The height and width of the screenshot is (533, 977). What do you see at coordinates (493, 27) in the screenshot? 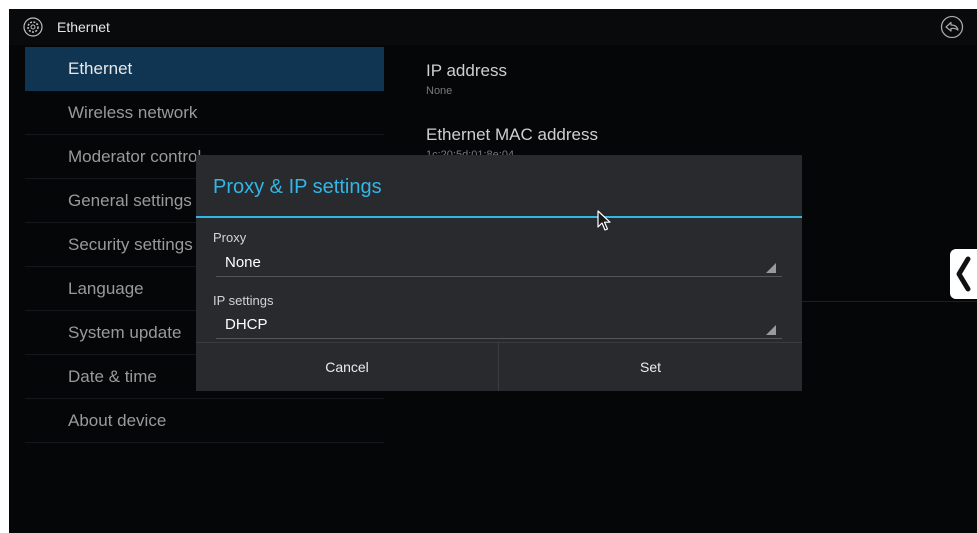
I see `action-bar: Ethernet` at bounding box center [493, 27].